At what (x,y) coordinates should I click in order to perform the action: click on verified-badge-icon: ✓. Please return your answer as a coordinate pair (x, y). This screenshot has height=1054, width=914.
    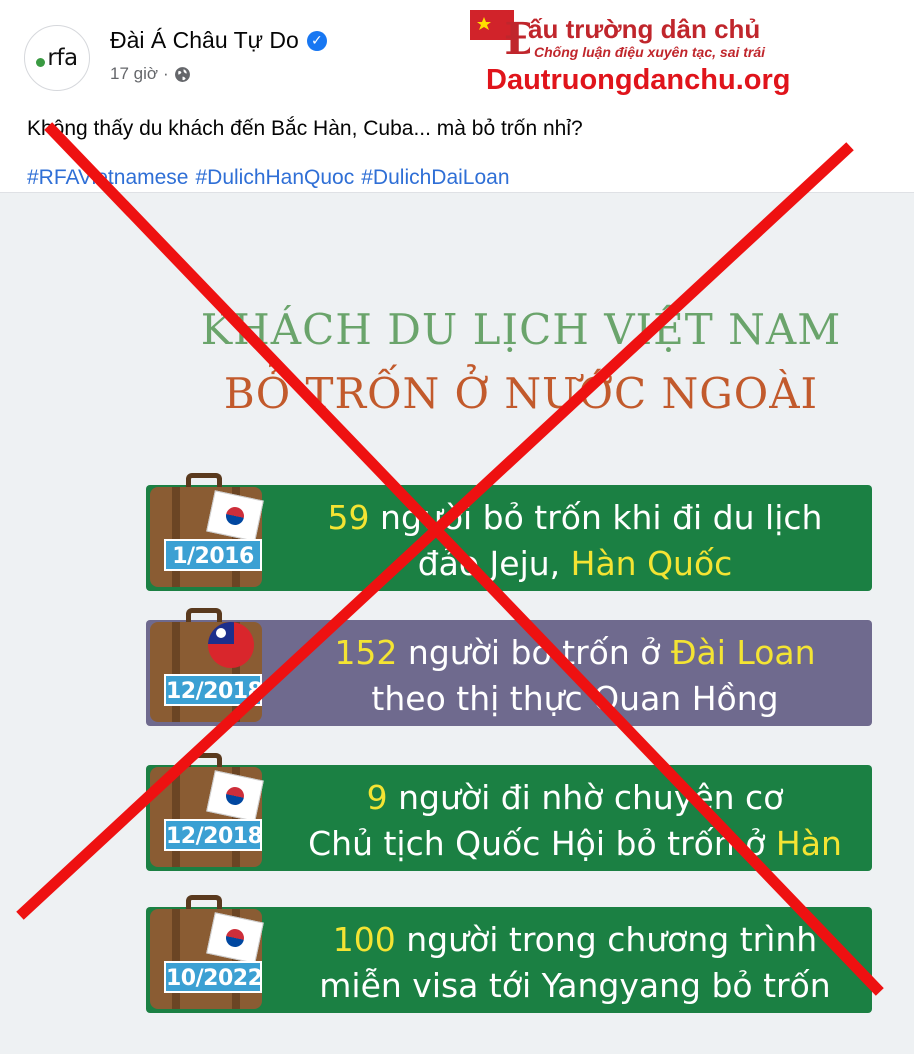
    Looking at the image, I should click on (316, 40).